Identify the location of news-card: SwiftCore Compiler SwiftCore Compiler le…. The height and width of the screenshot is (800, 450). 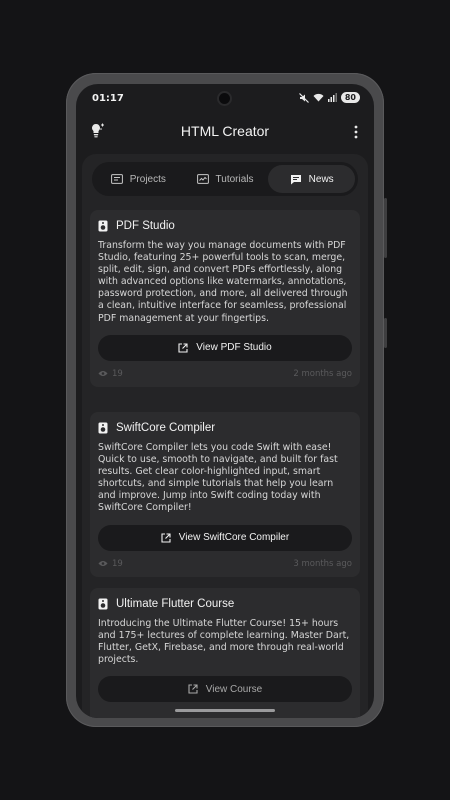
(225, 494).